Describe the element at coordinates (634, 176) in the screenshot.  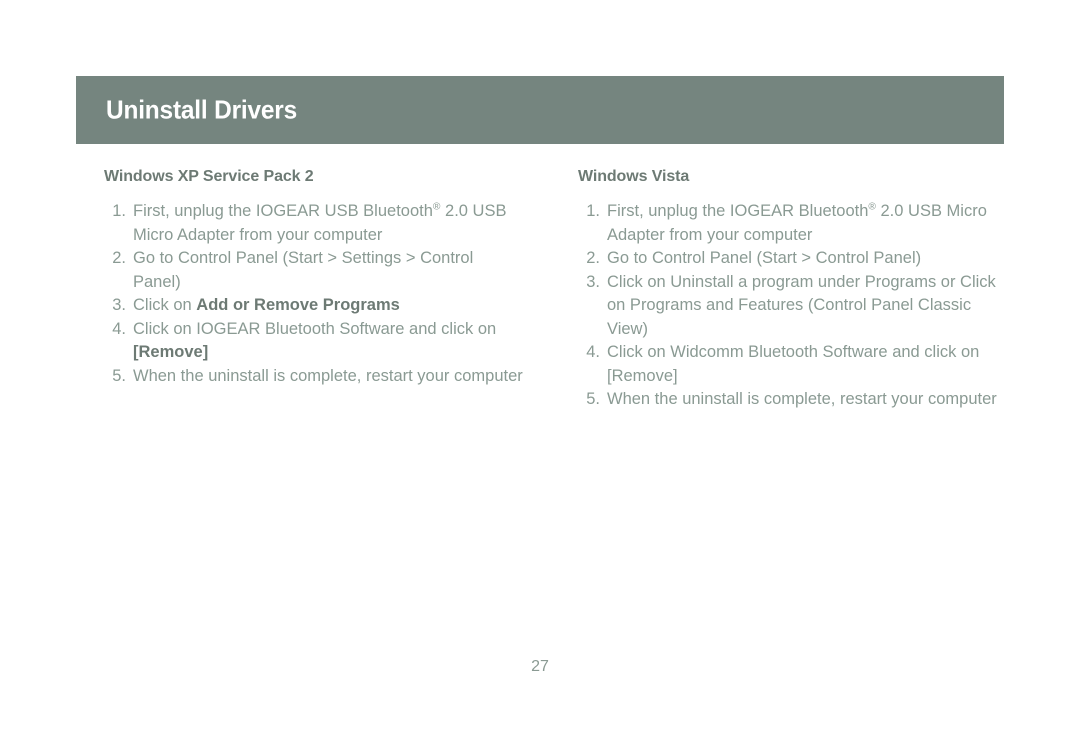
I see `column-heading-windows-vista: Windows Vista` at that location.